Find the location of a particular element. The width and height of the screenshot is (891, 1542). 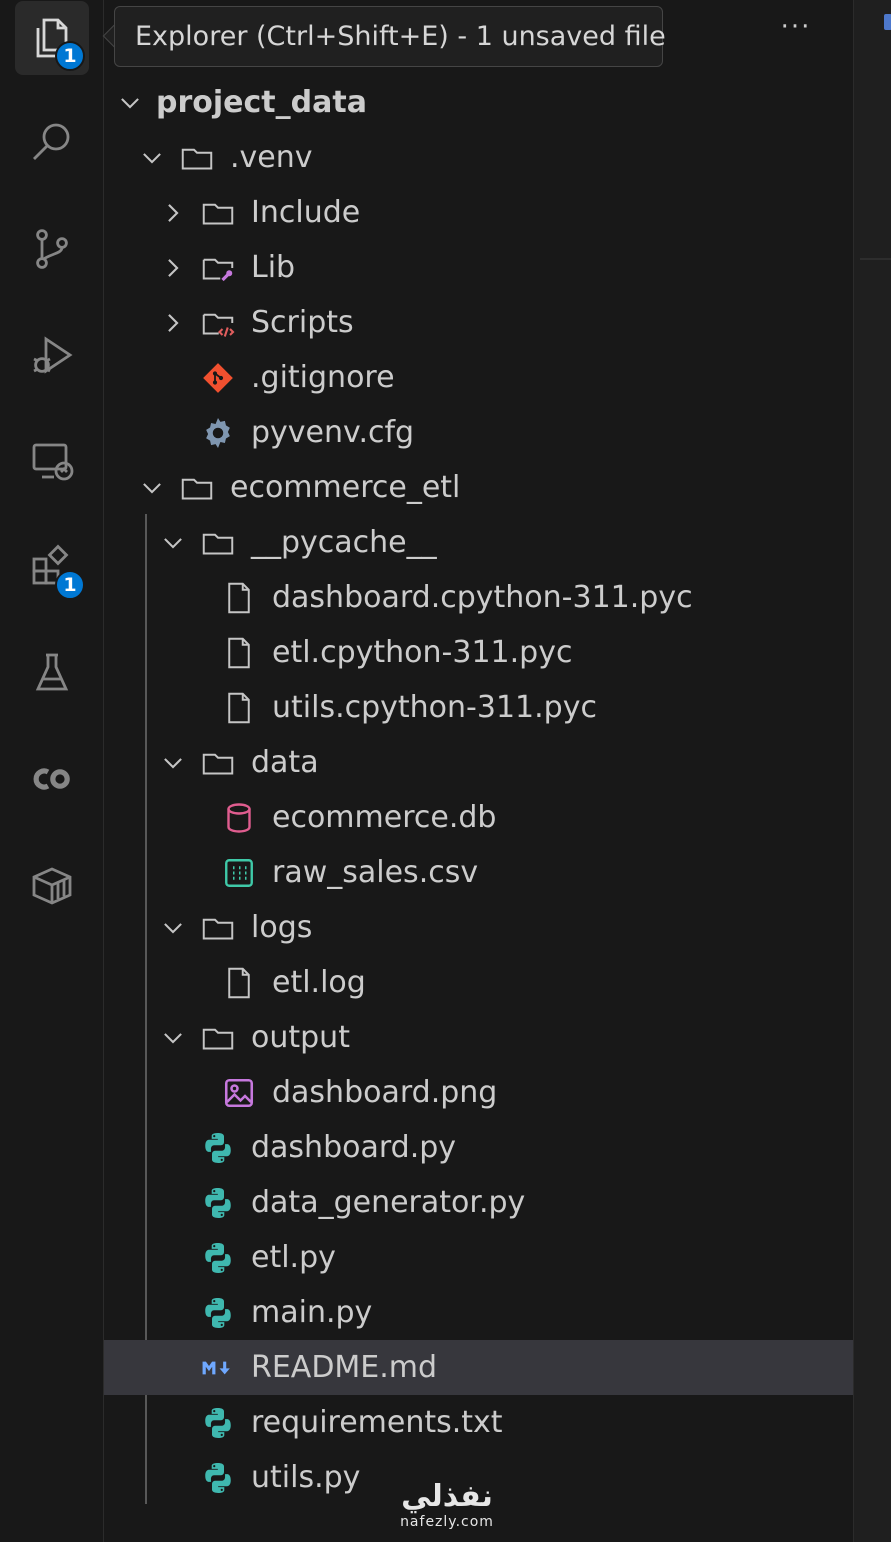

remote-explorer-button is located at coordinates (52, 461).